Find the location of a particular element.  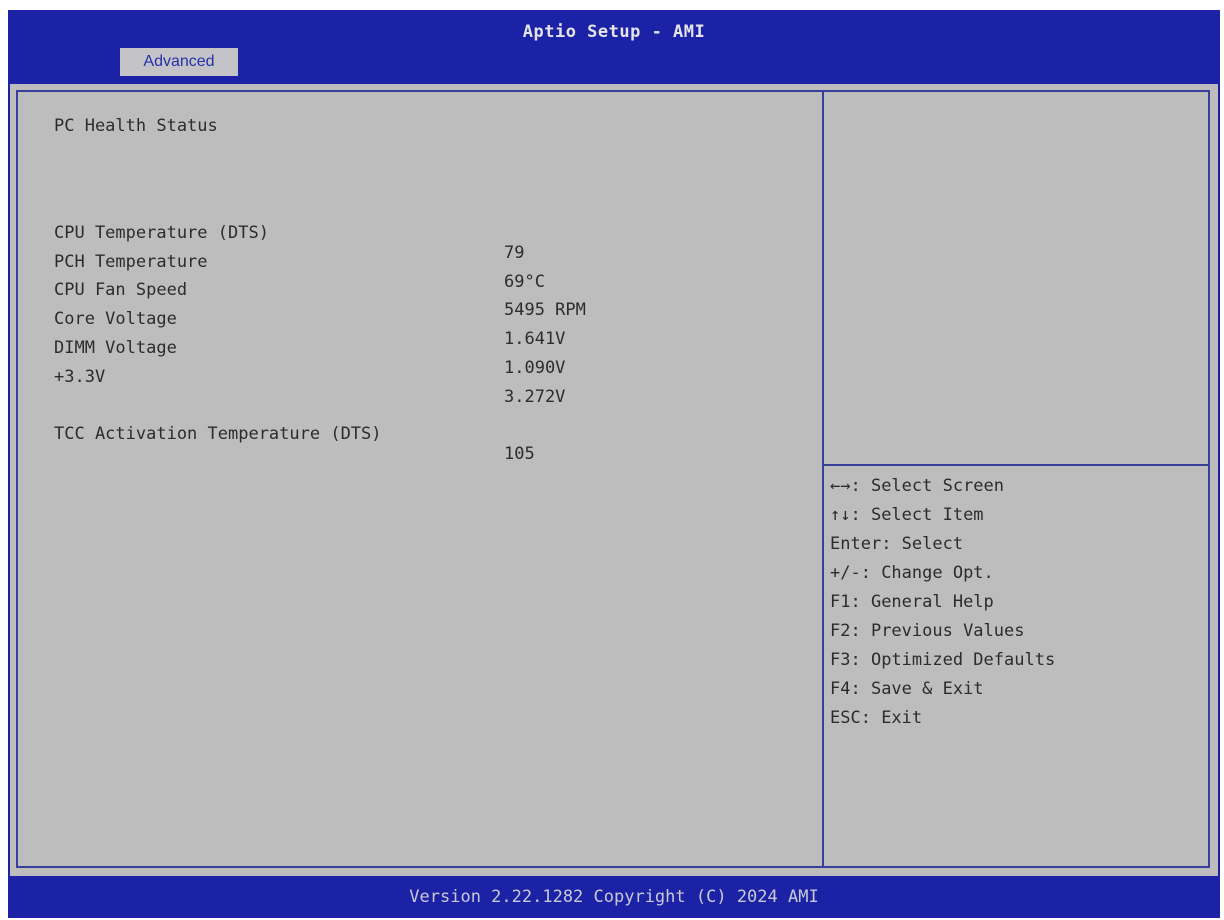

help-line-optimized-defaults: F3: Optimized Defaults is located at coordinates (943, 660).